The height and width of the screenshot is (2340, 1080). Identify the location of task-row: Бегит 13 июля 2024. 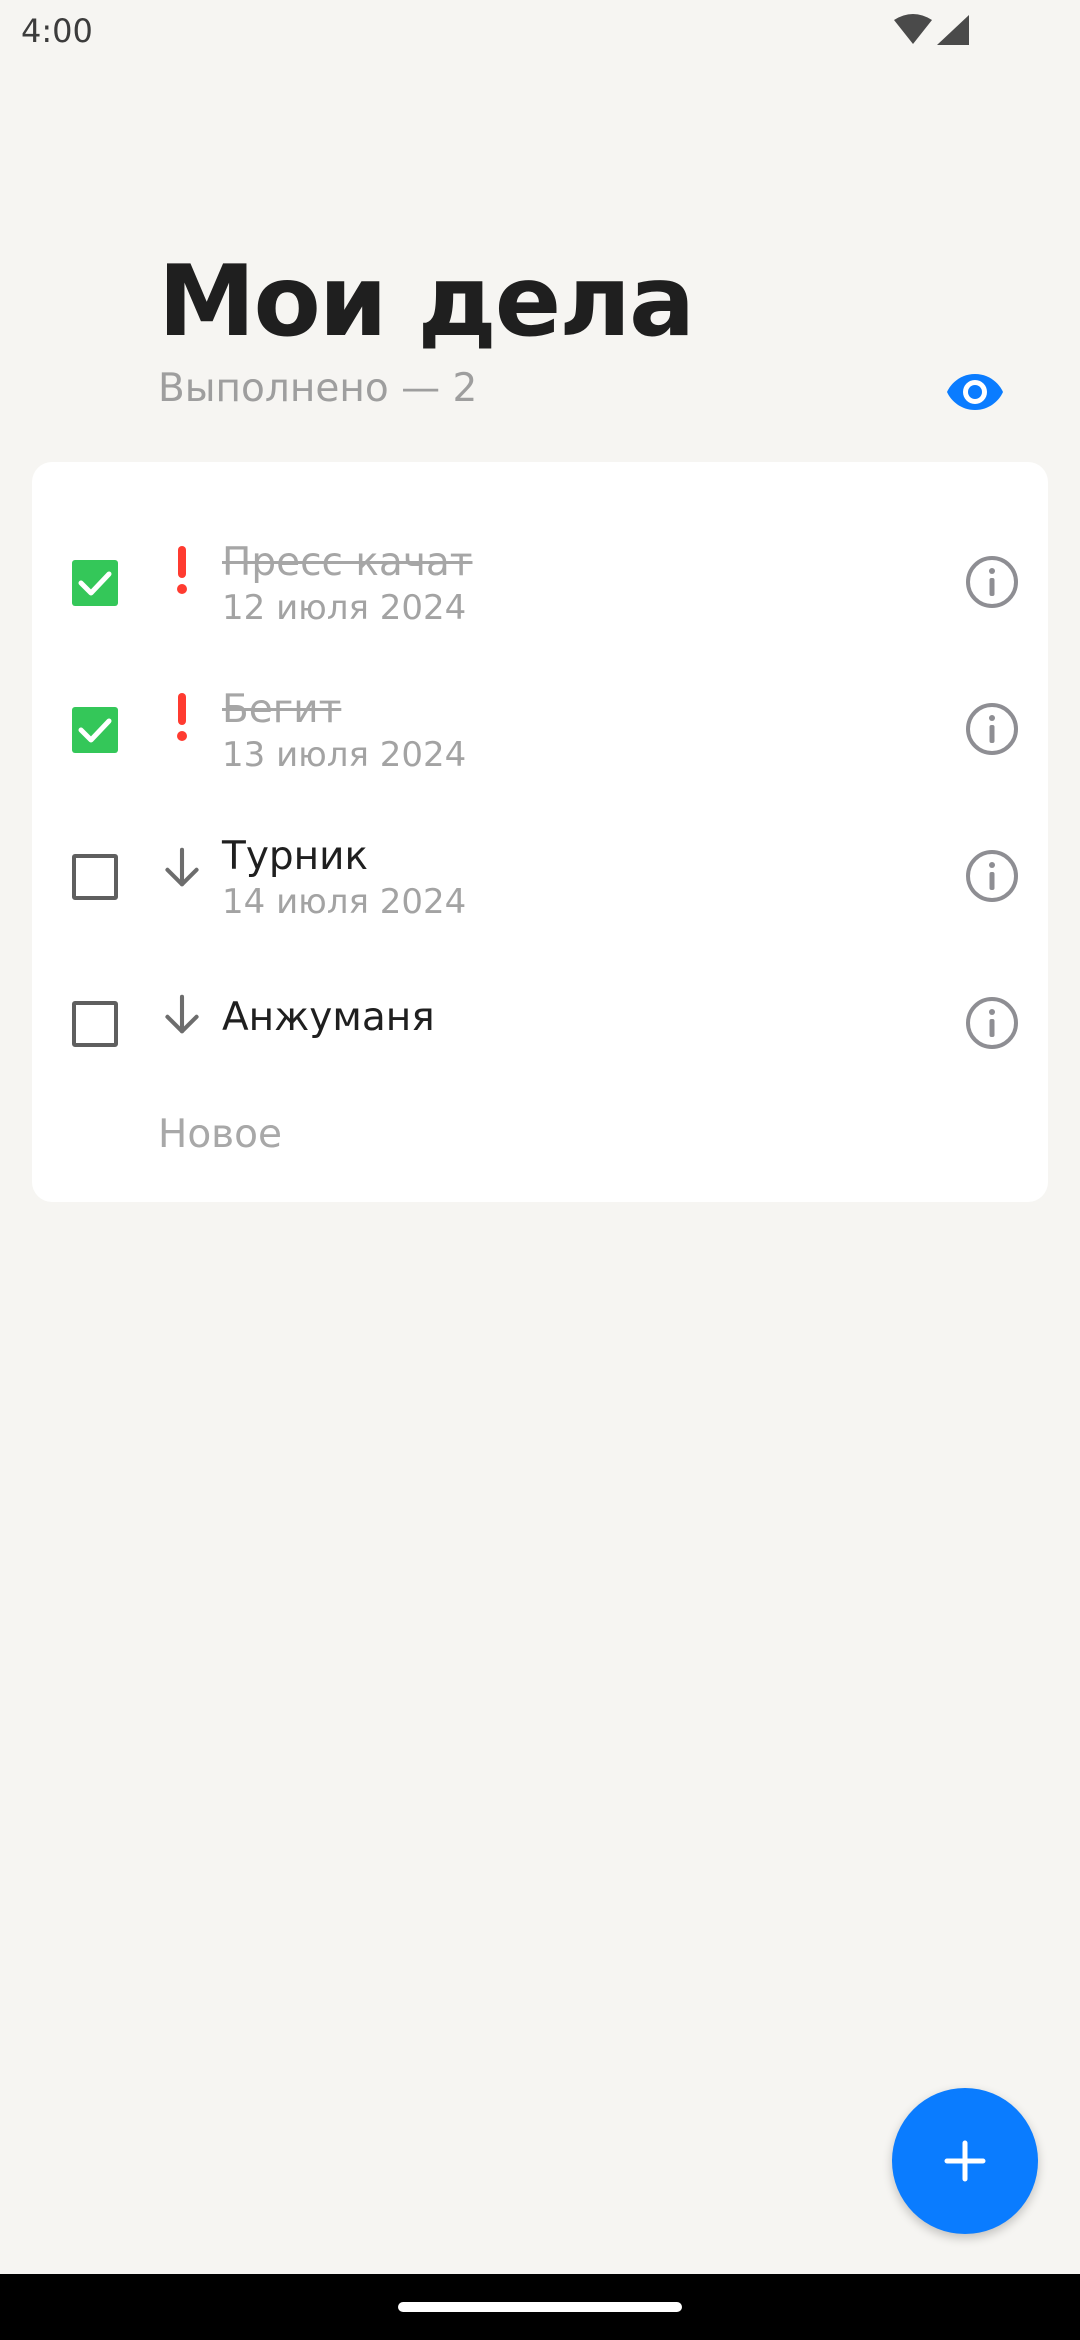
(540, 712).